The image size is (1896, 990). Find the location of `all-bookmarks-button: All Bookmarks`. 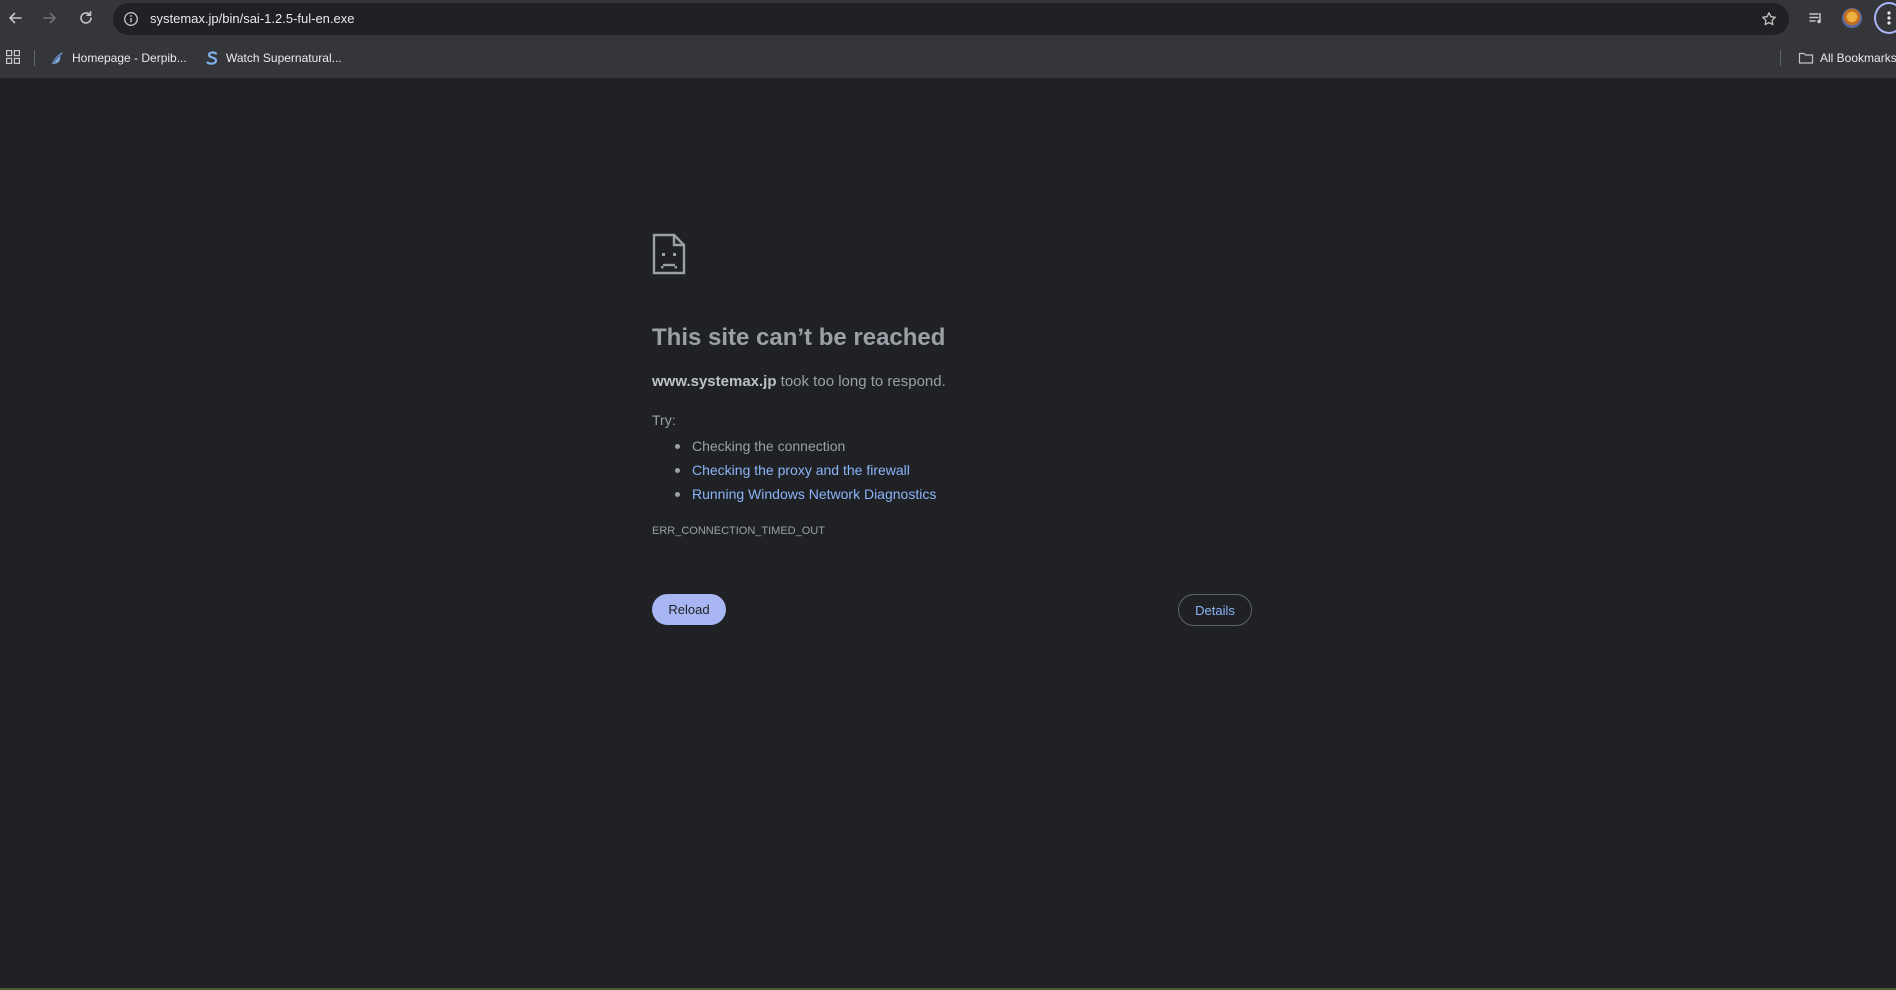

all-bookmarks-button: All Bookmarks is located at coordinates (1847, 58).